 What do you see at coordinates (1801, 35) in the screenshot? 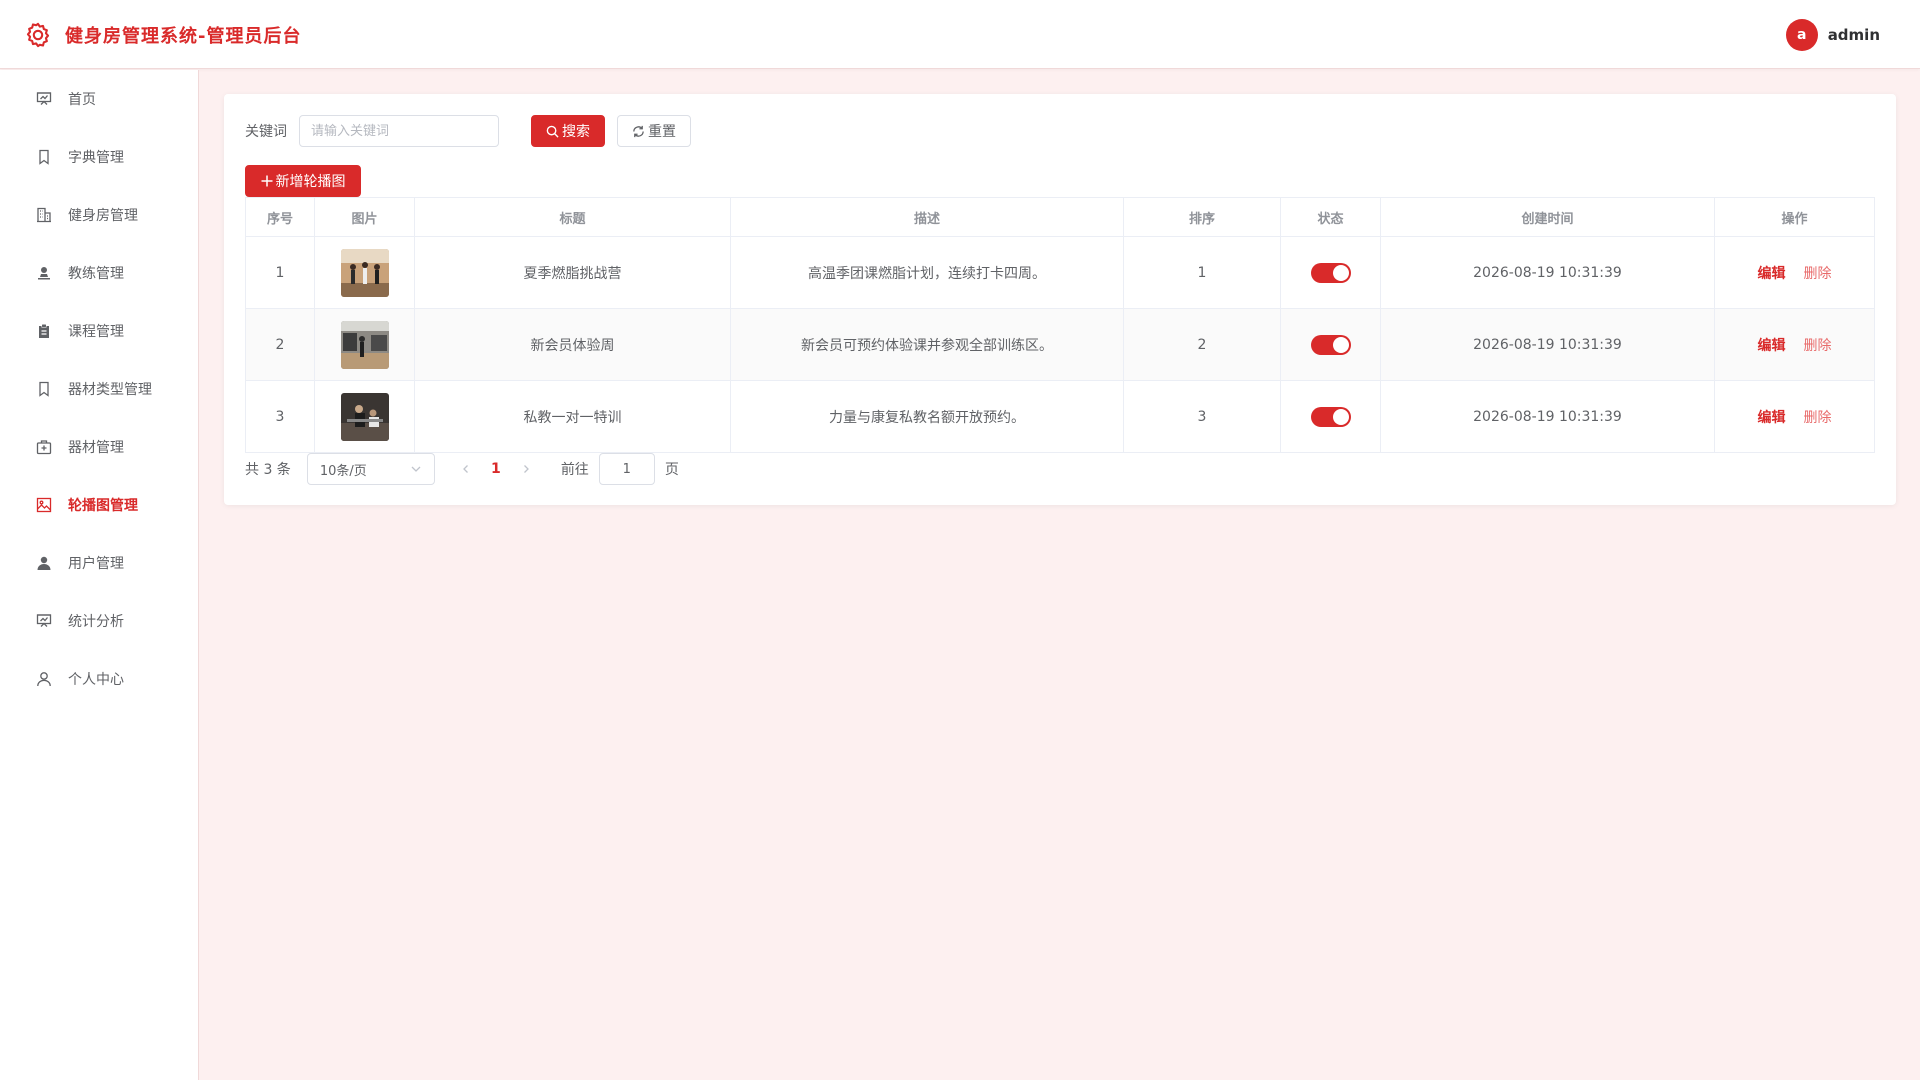
I see `avatar: a` at bounding box center [1801, 35].